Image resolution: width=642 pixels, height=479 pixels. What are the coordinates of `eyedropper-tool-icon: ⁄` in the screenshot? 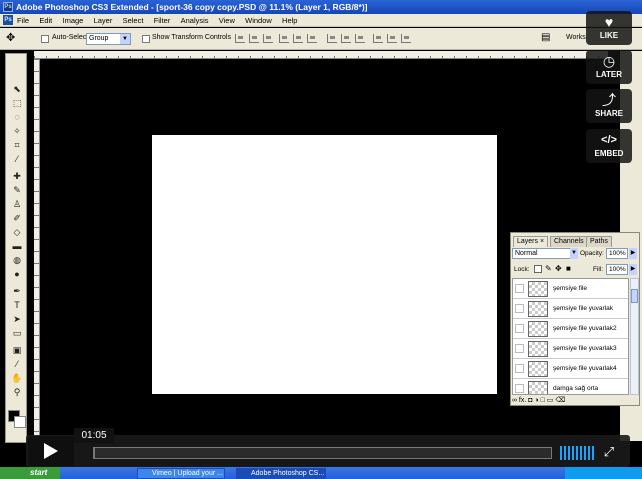 It's located at (17, 364).